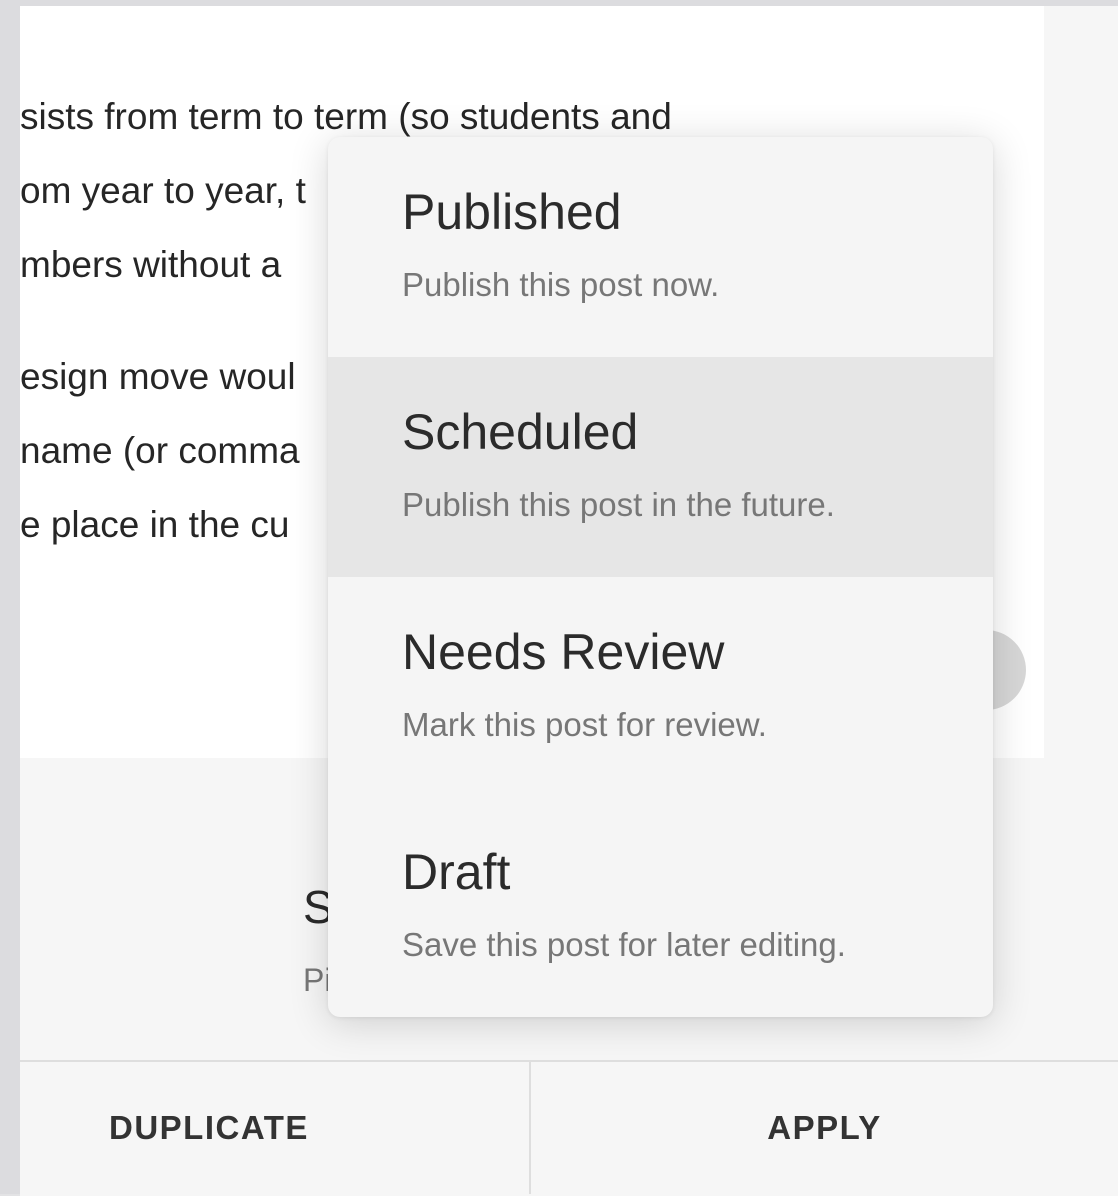 The width and height of the screenshot is (1118, 1196). Describe the element at coordinates (275, 1128) in the screenshot. I see `duplicate-button: DUPLICATE` at that location.